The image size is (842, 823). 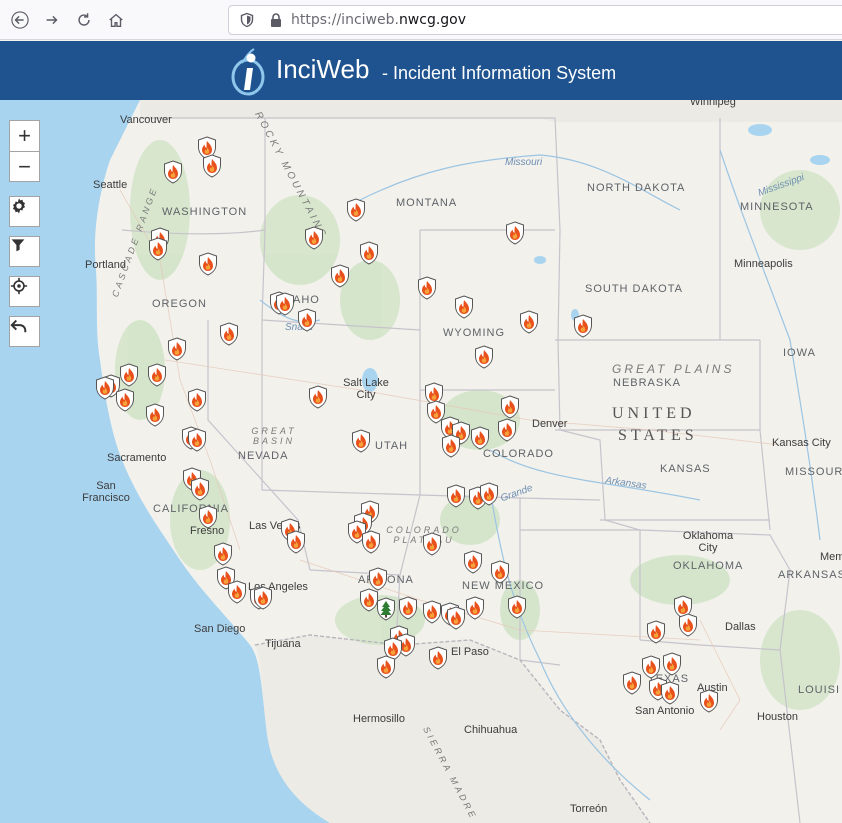 I want to click on city-label-torreon: Torreón, so click(x=589, y=809).